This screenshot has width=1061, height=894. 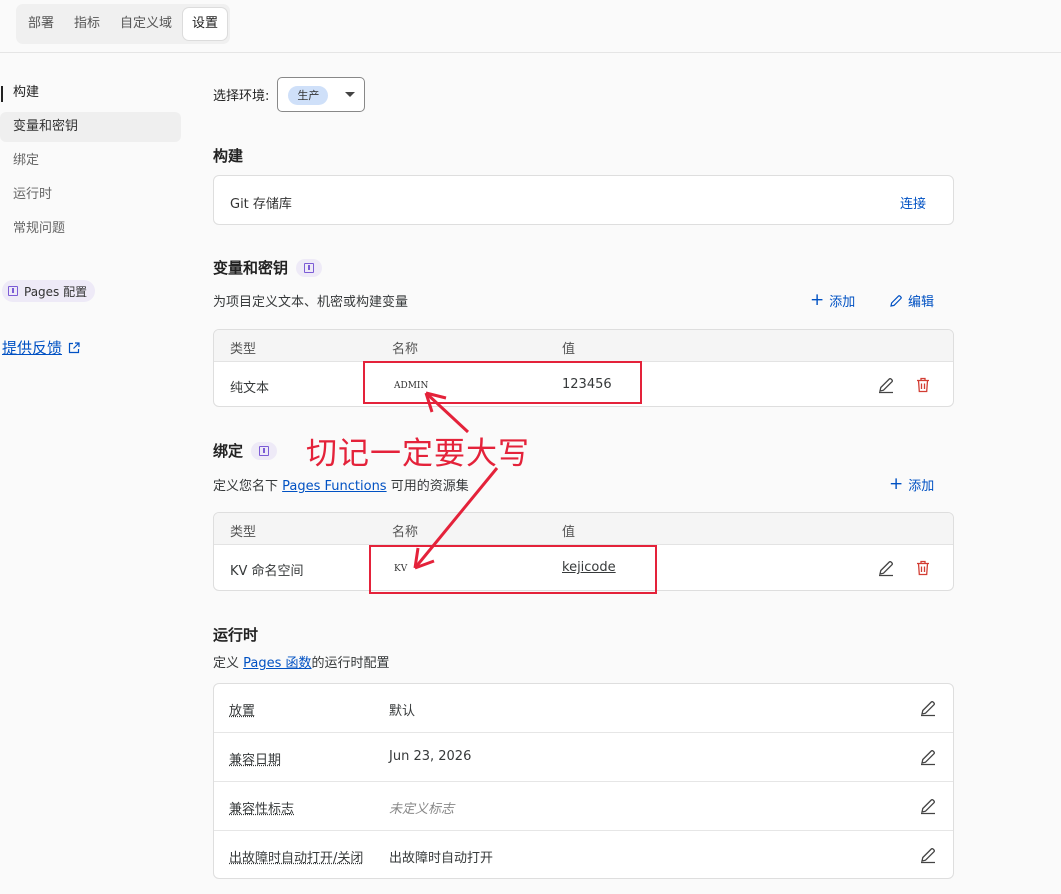 I want to click on feedback-link: 提供反馈, so click(x=41, y=347).